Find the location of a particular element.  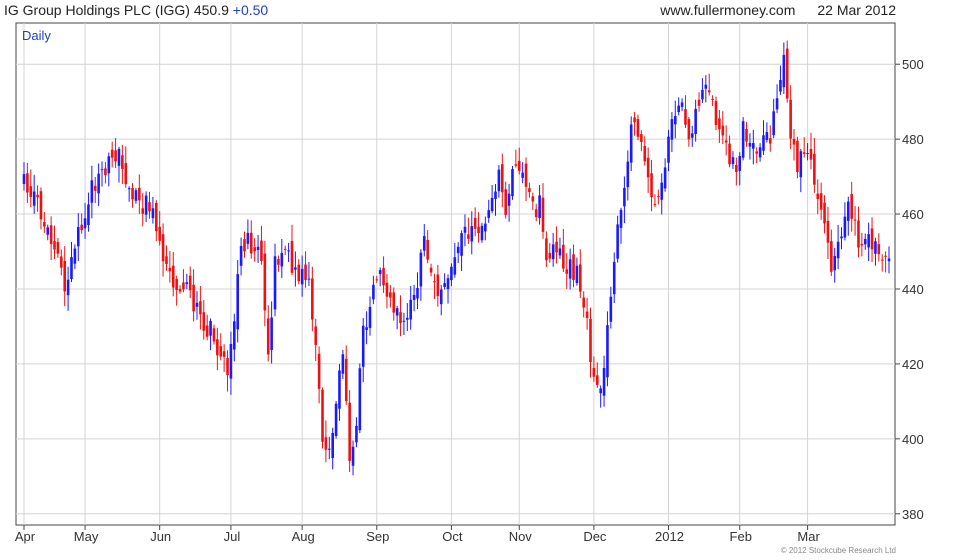

y-tick-label: 380 is located at coordinates (913, 514).